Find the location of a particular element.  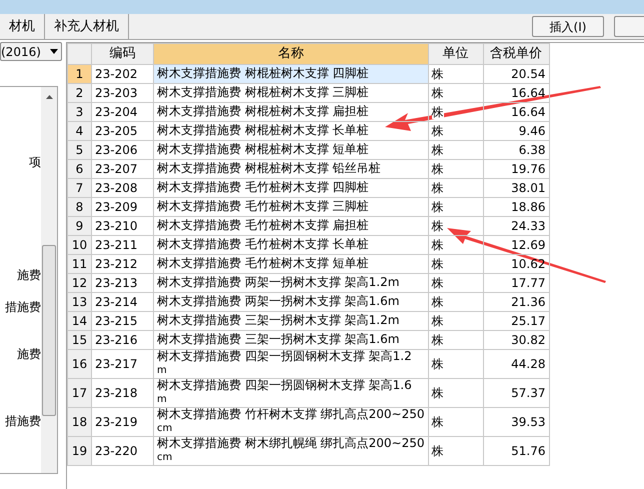

row-number: 10 is located at coordinates (80, 244).